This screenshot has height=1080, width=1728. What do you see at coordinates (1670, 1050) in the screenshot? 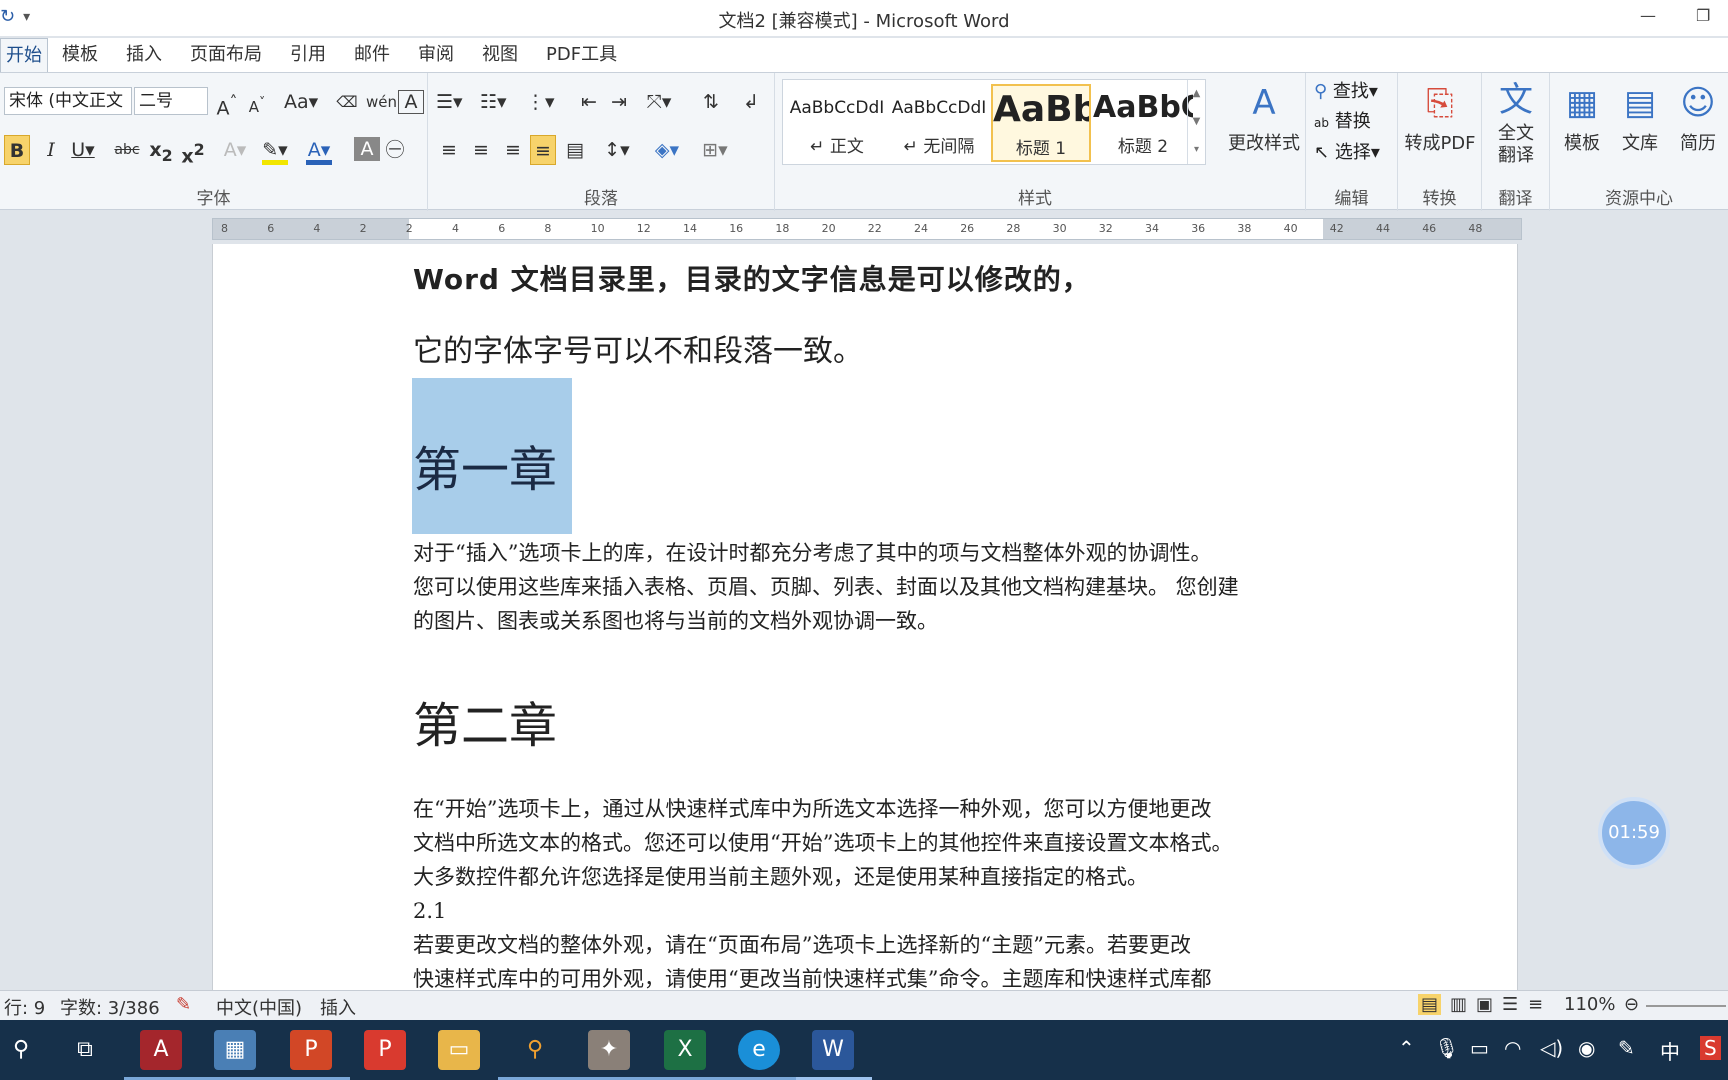
I see `ime-indicator: 中` at bounding box center [1670, 1050].